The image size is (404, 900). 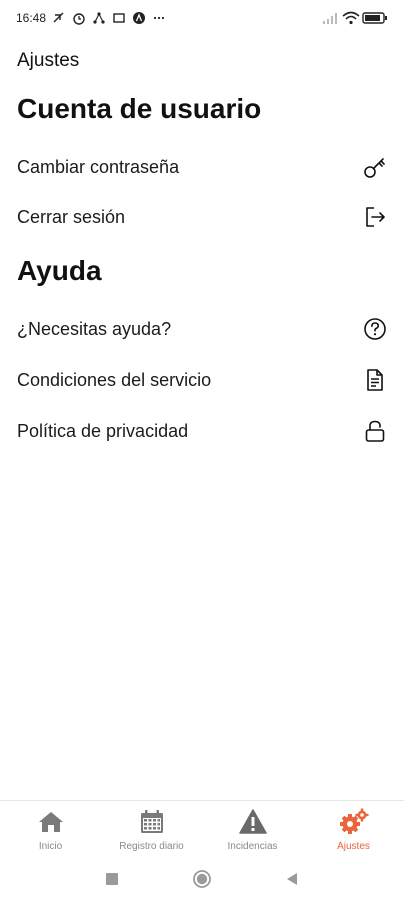 What do you see at coordinates (152, 822) in the screenshot?
I see `calendar-icon` at bounding box center [152, 822].